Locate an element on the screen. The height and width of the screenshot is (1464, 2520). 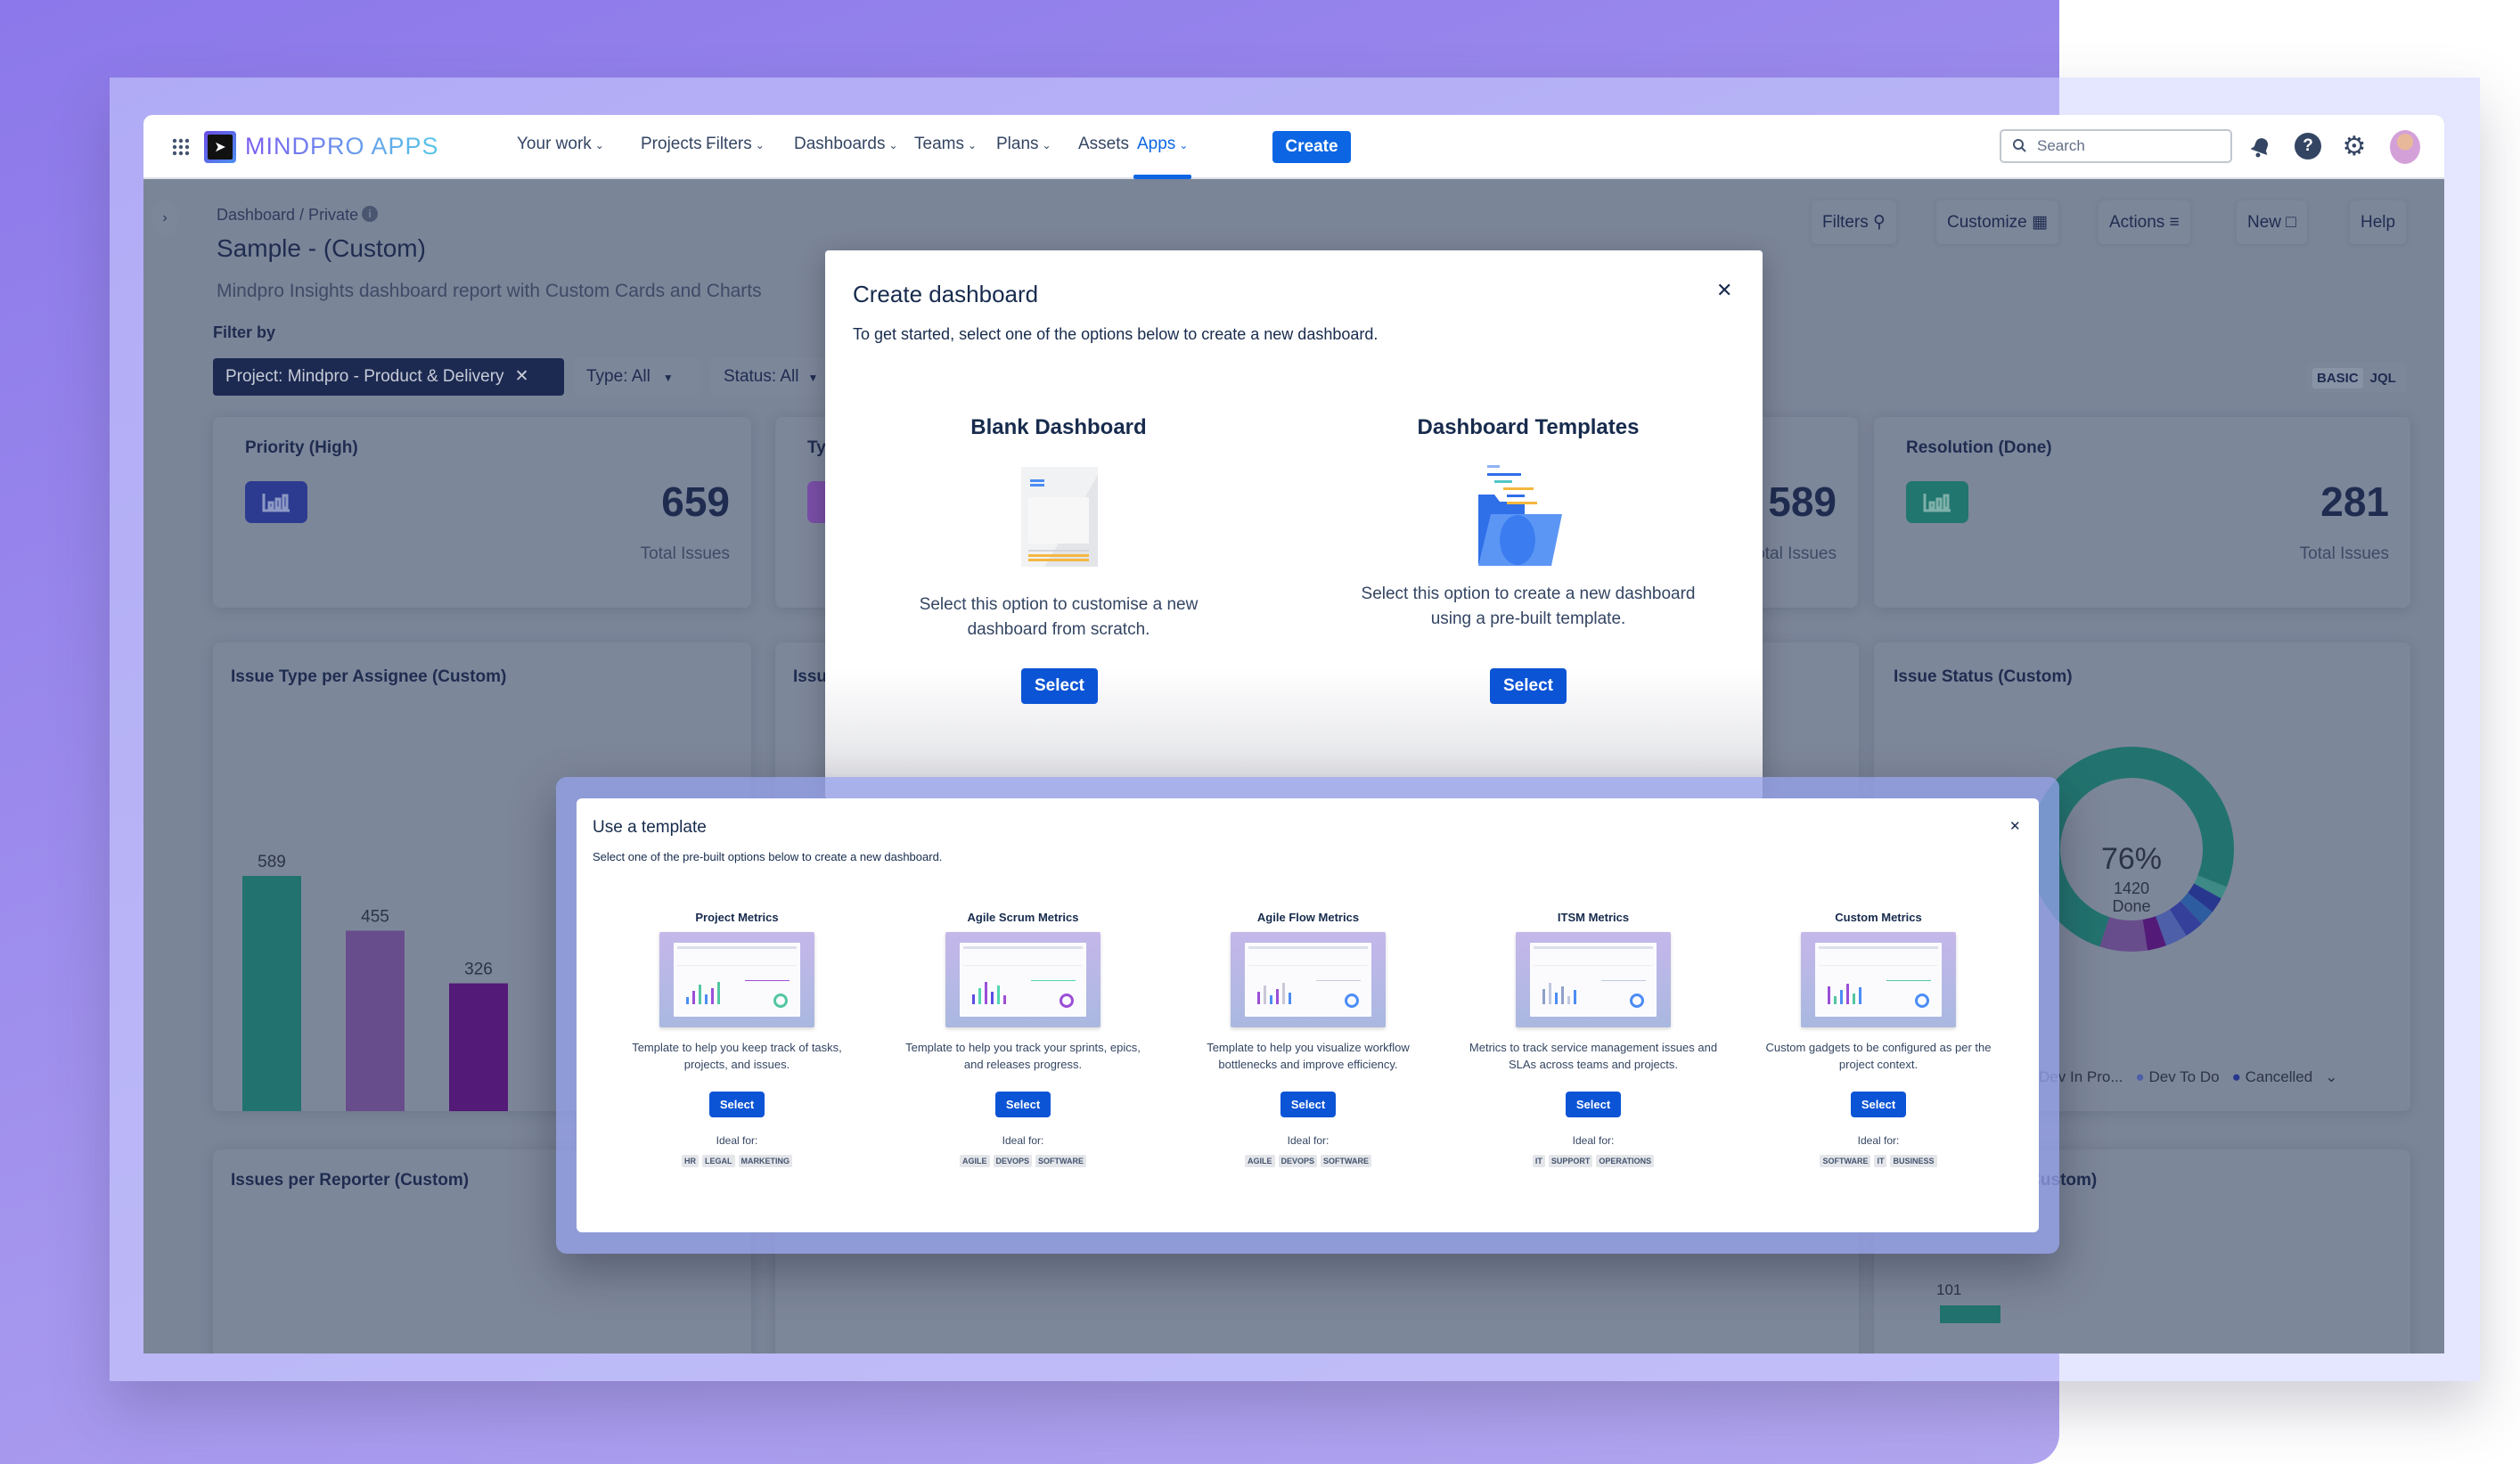
chart-title: Issues per Reporter (Custom) is located at coordinates (350, 1180).